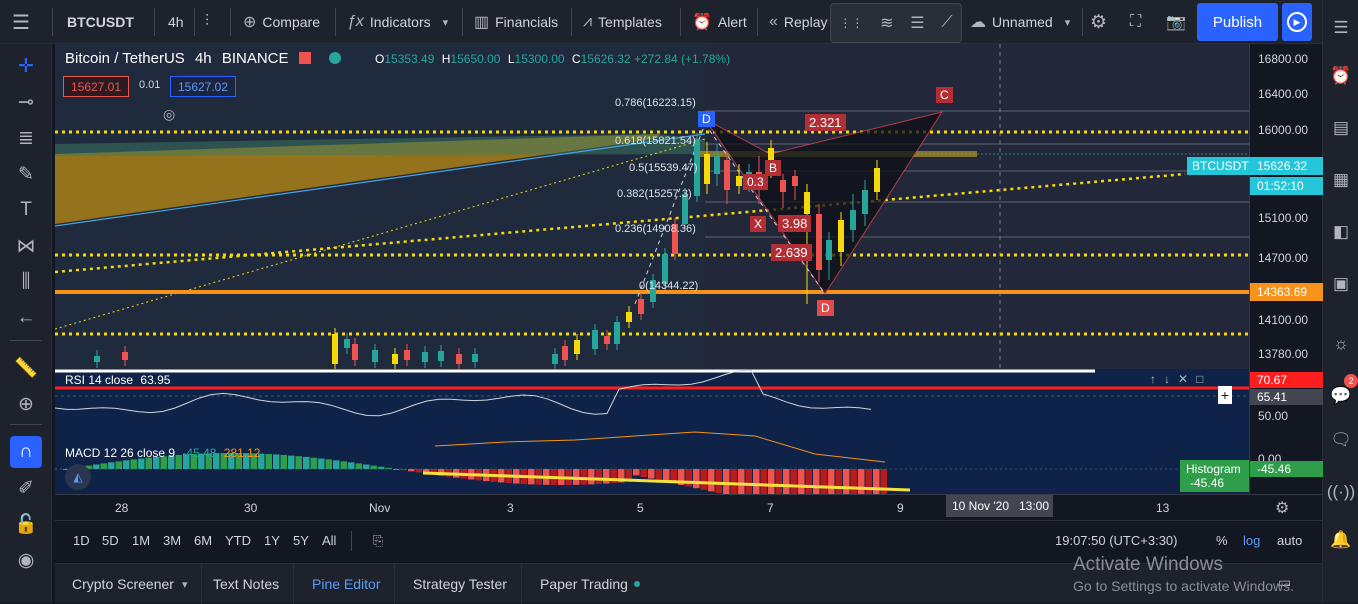 The image size is (1358, 604). I want to click on chart-type-button: ⫶, so click(207, 22).